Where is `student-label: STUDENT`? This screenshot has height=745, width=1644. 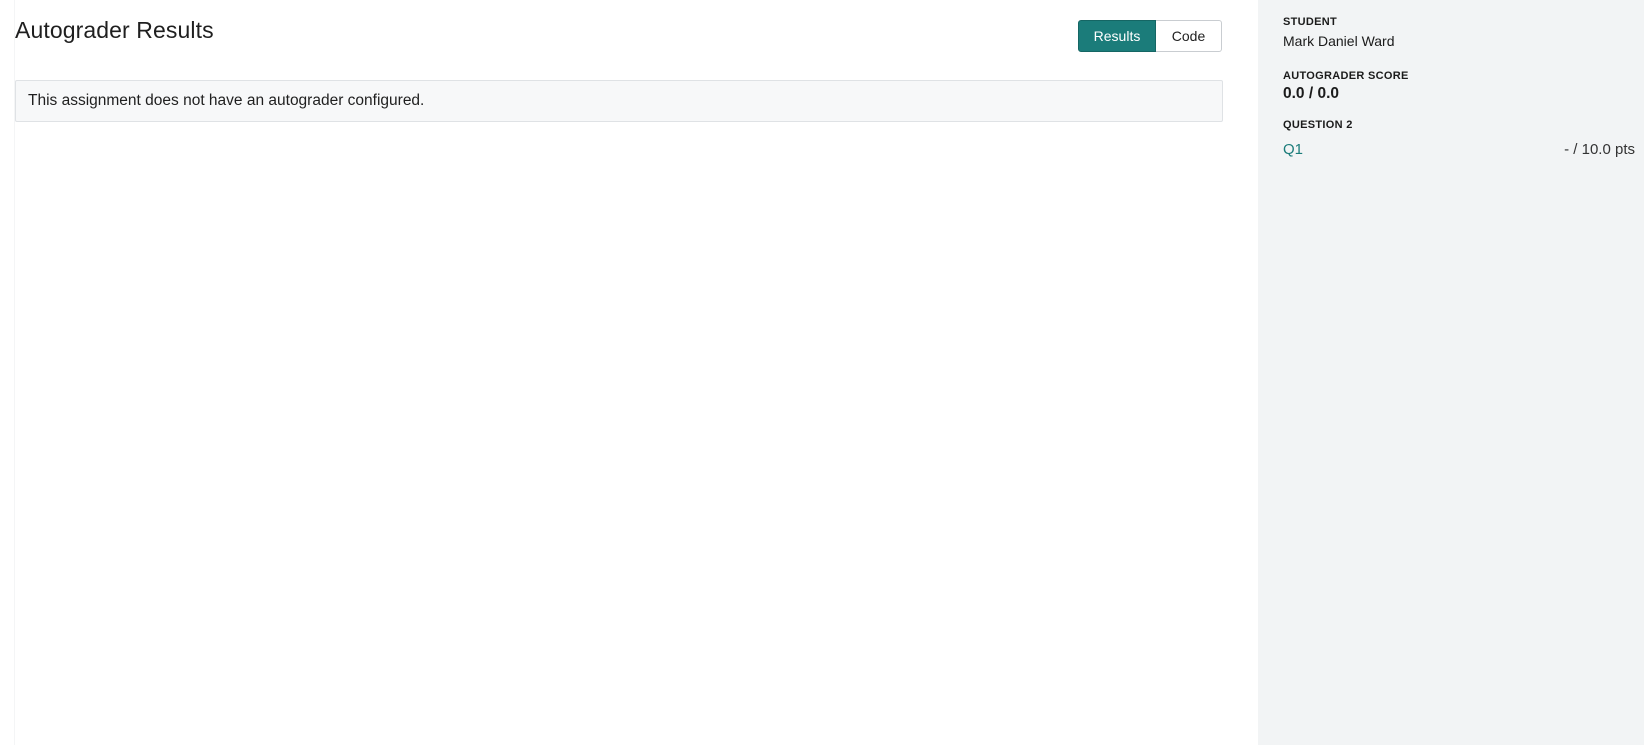
student-label: STUDENT is located at coordinates (1310, 22).